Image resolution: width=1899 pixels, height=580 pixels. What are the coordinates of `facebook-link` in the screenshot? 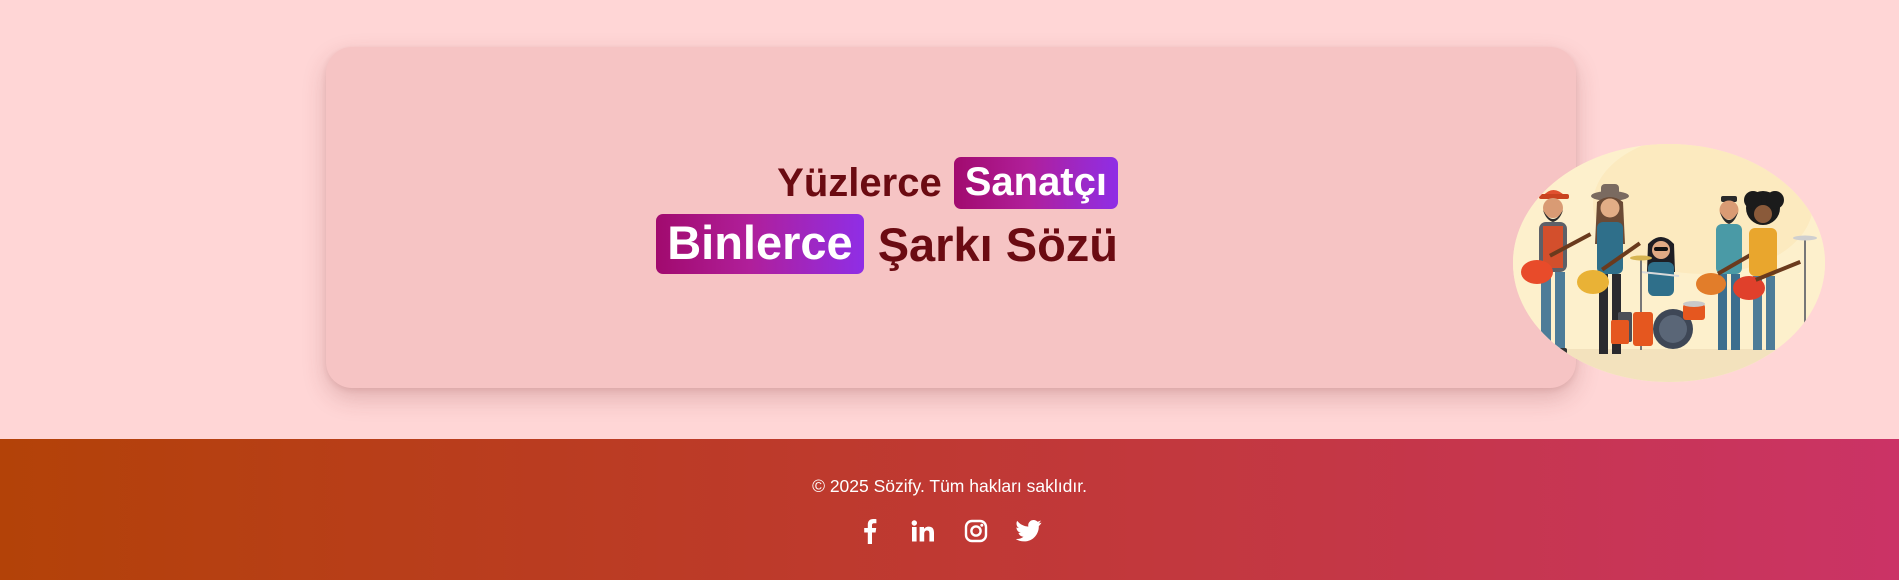 It's located at (870, 531).